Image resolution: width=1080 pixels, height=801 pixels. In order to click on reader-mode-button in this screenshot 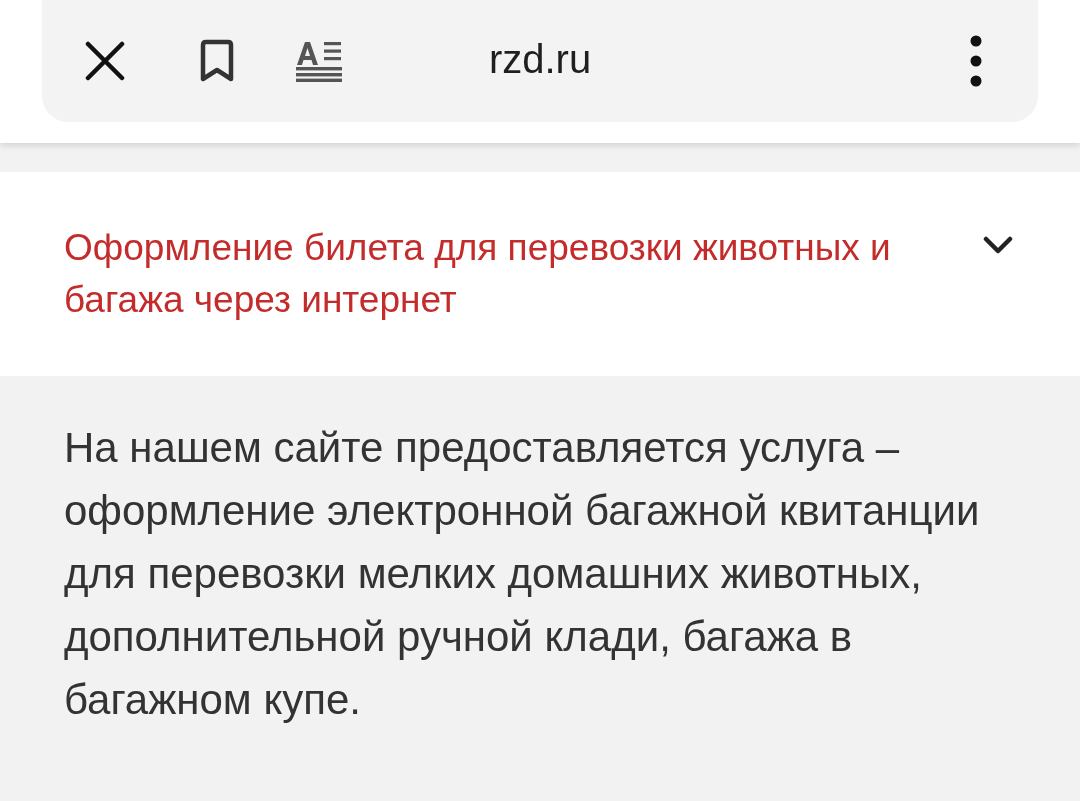, I will do `click(319, 61)`.